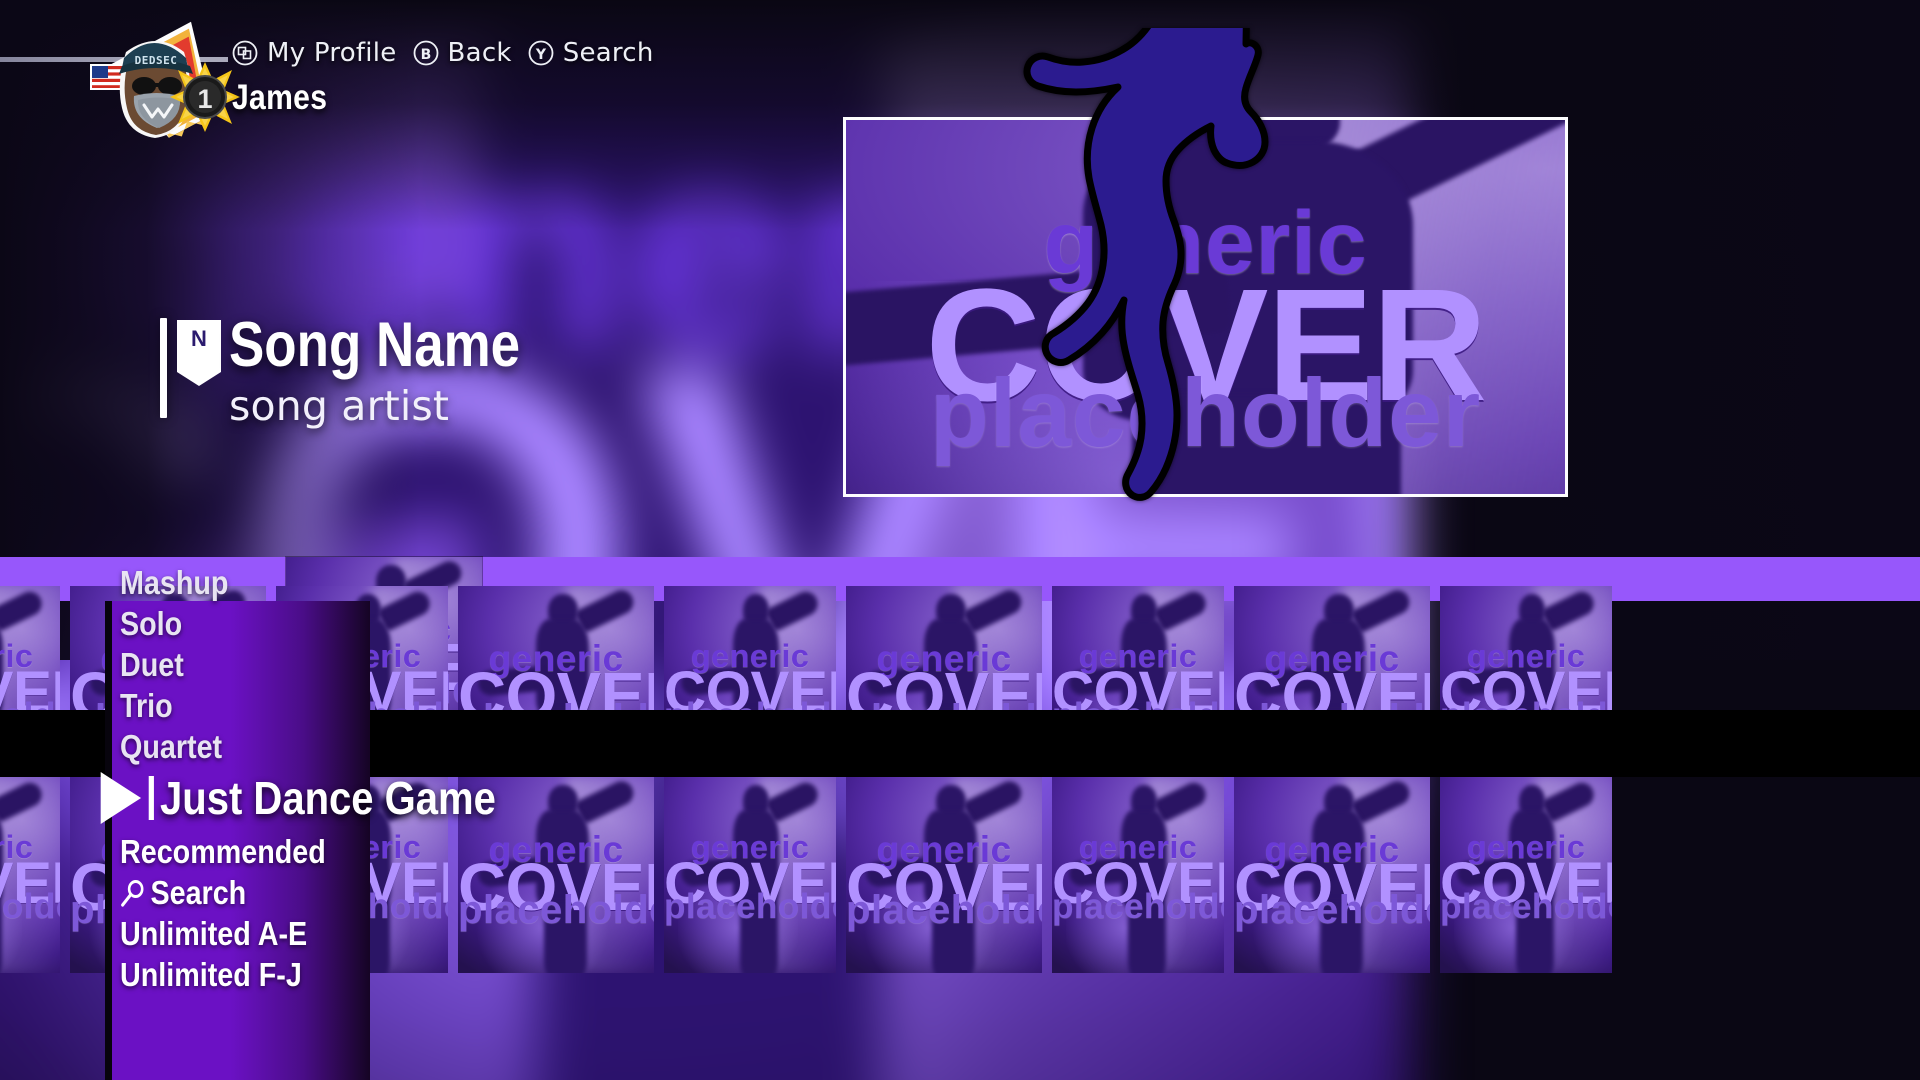  I want to click on preview-cover-line-3: placeholder, so click(1205, 414).